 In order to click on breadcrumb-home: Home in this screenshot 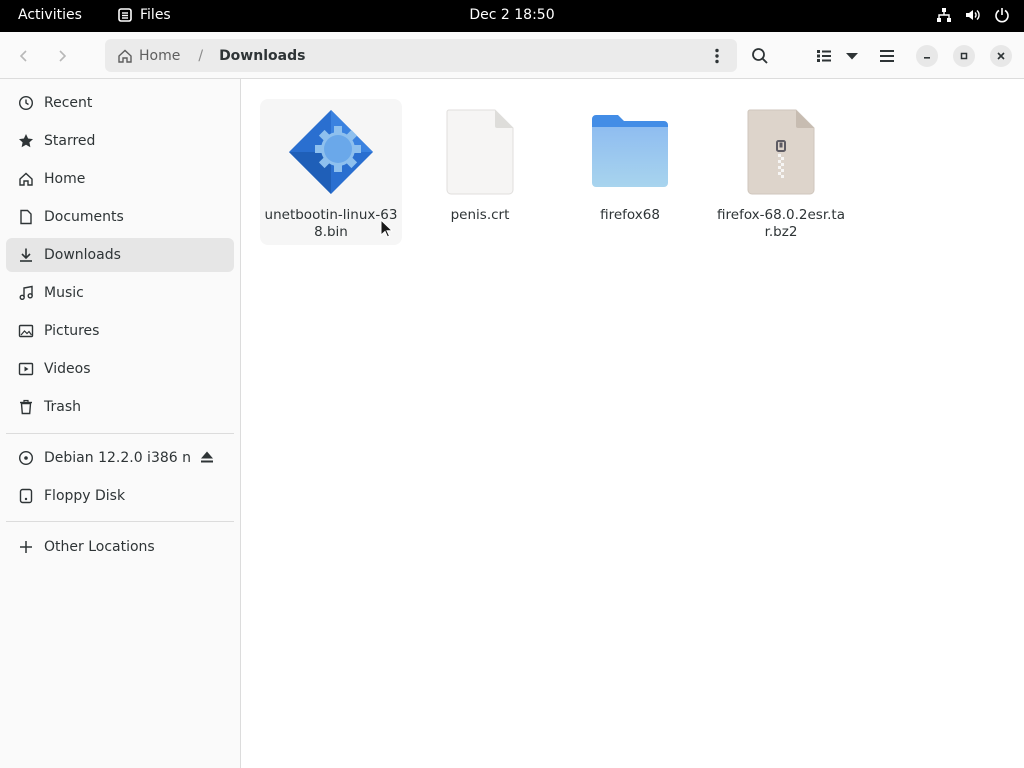, I will do `click(148, 56)`.